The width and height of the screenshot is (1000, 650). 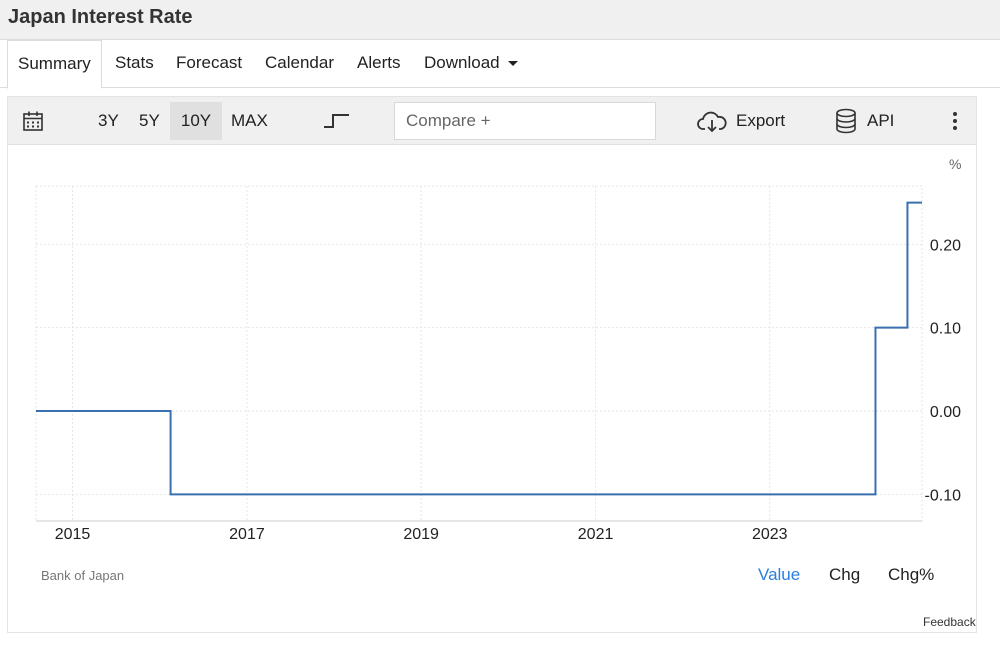 I want to click on x-tick-label: 2019, so click(x=421, y=534).